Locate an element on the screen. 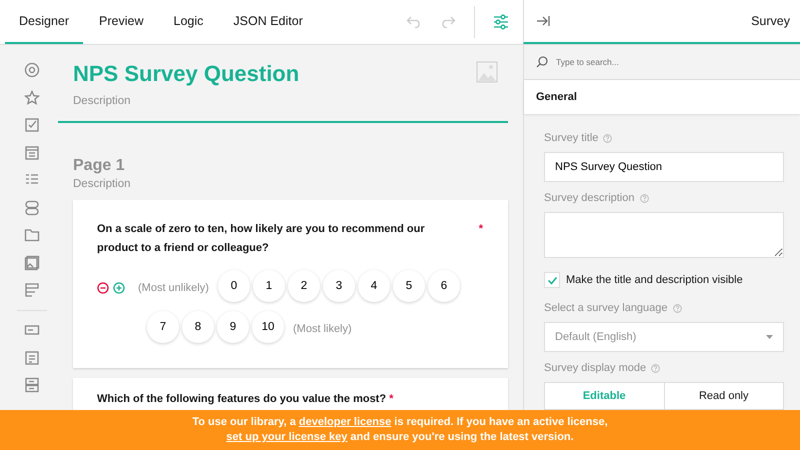 This screenshot has height=450, width=800. remove-icon is located at coordinates (103, 288).